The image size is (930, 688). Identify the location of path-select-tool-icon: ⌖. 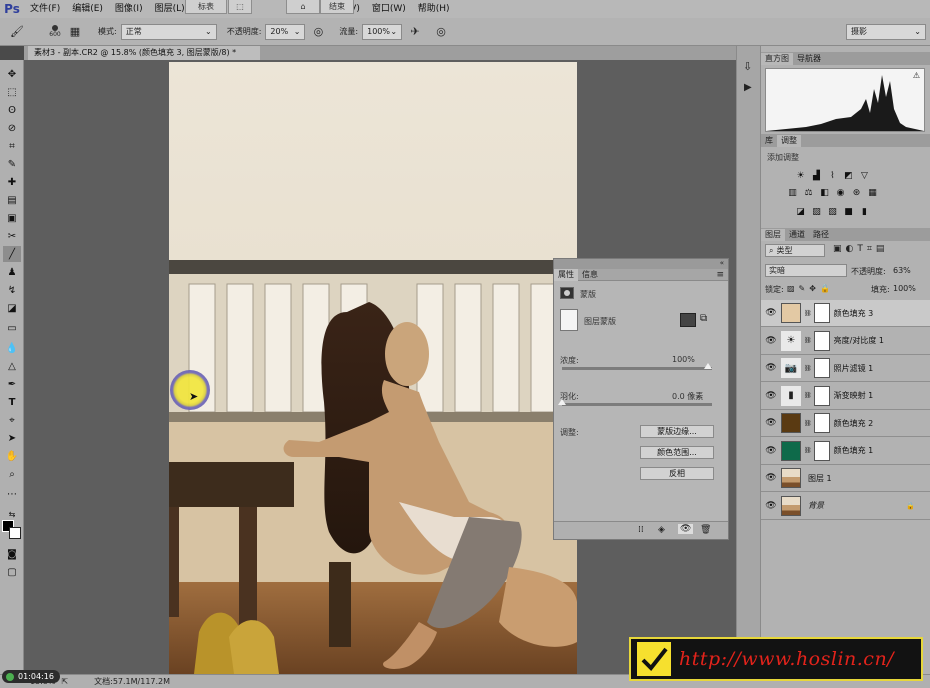
(12, 420).